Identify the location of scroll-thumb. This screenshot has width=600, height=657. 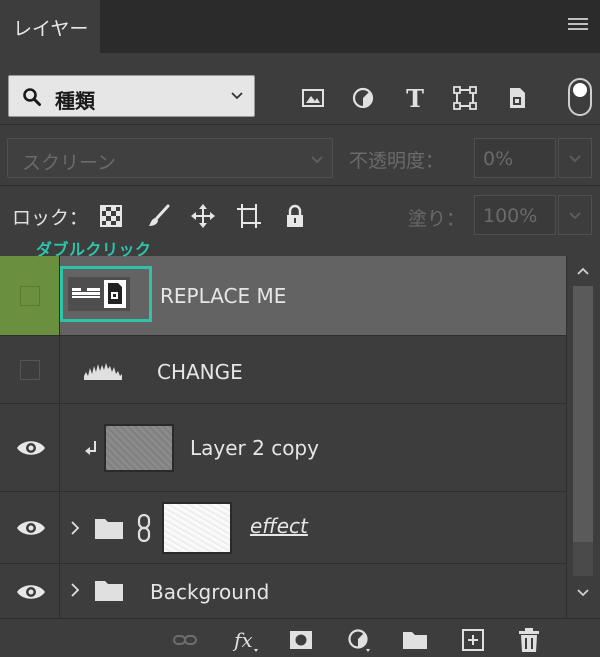
(583, 414).